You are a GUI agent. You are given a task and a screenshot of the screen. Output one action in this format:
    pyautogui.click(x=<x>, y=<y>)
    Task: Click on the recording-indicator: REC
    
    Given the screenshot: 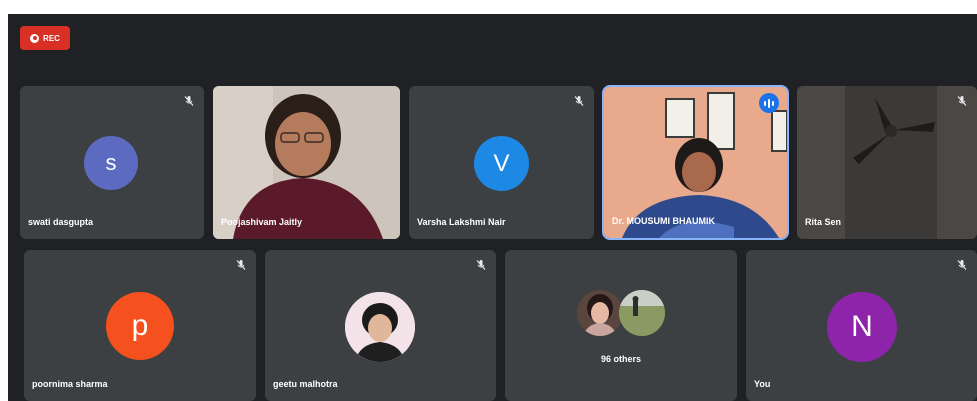 What is the action you would take?
    pyautogui.click(x=45, y=38)
    